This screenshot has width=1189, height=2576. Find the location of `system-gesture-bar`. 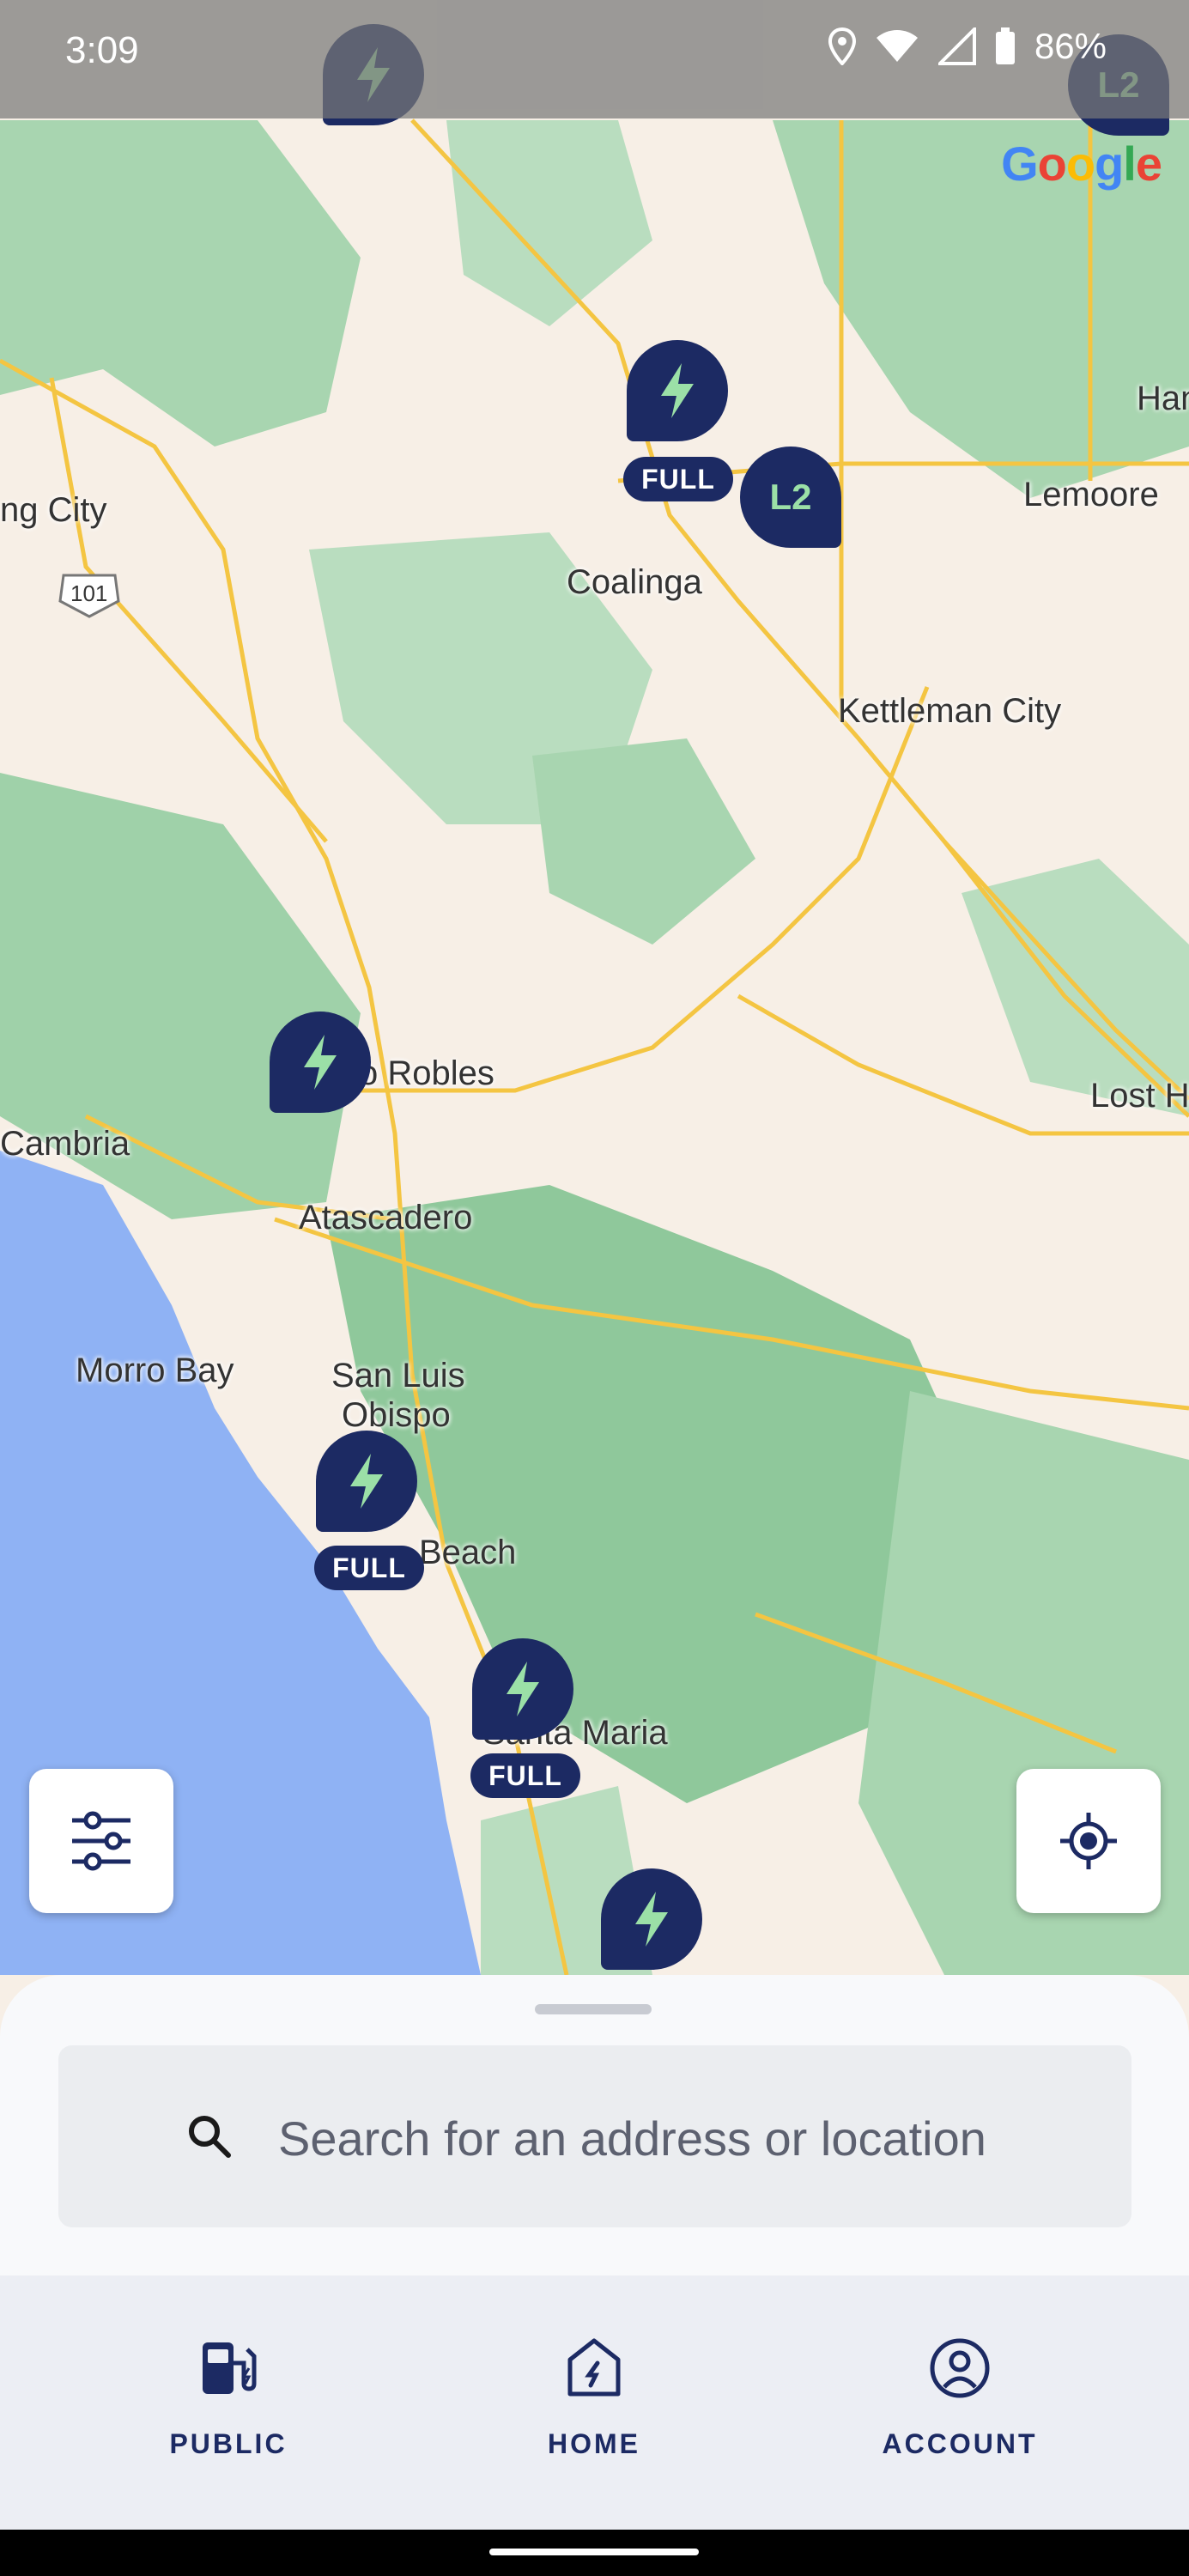

system-gesture-bar is located at coordinates (594, 2553).